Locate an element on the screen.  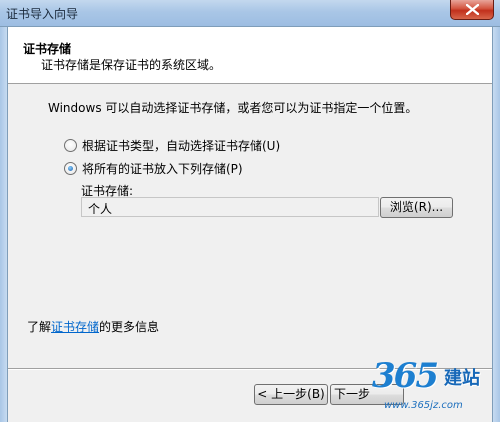
radio-auto-label: 根据证书类型，自动选择证书存储(U) is located at coordinates (181, 145).